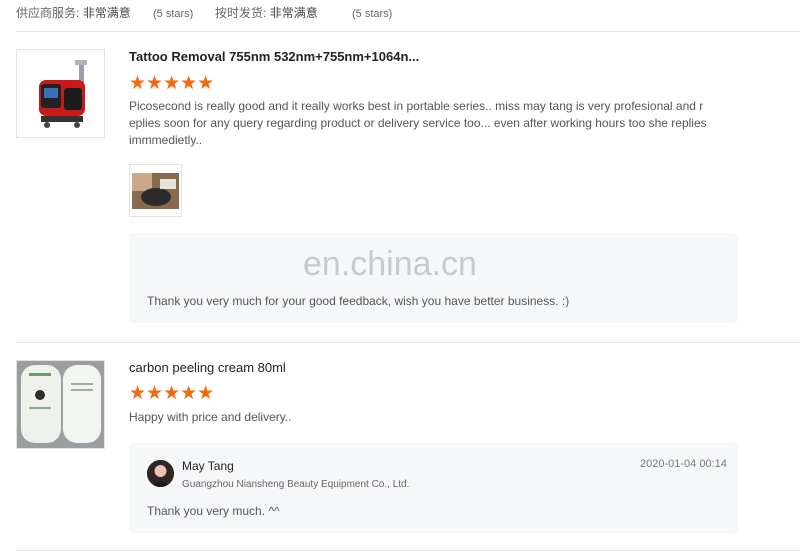  Describe the element at coordinates (293, 13) in the screenshot. I see `on-time-delivery-value: 非常满意` at that location.